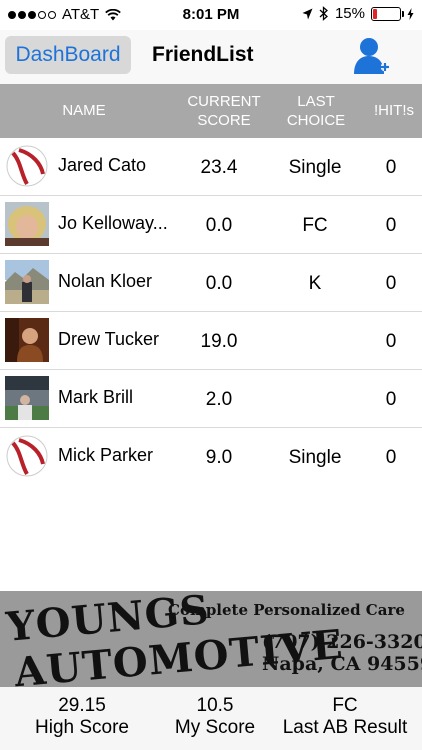  I want to click on battery-level, so click(375, 13).